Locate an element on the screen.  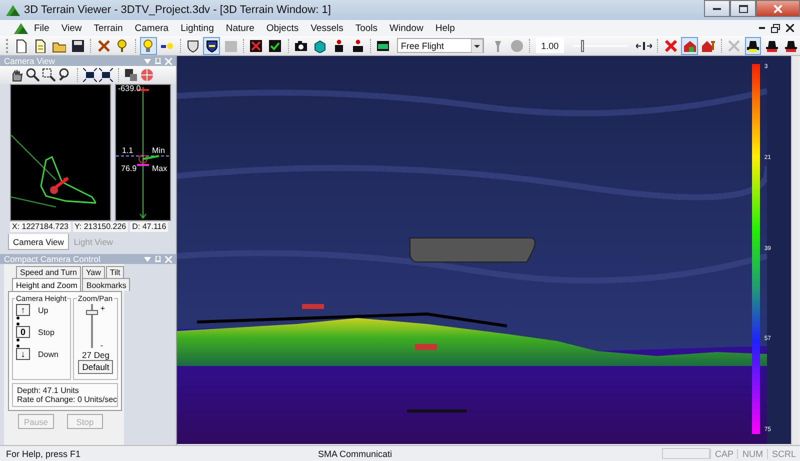
shield-icon is located at coordinates (193, 45).